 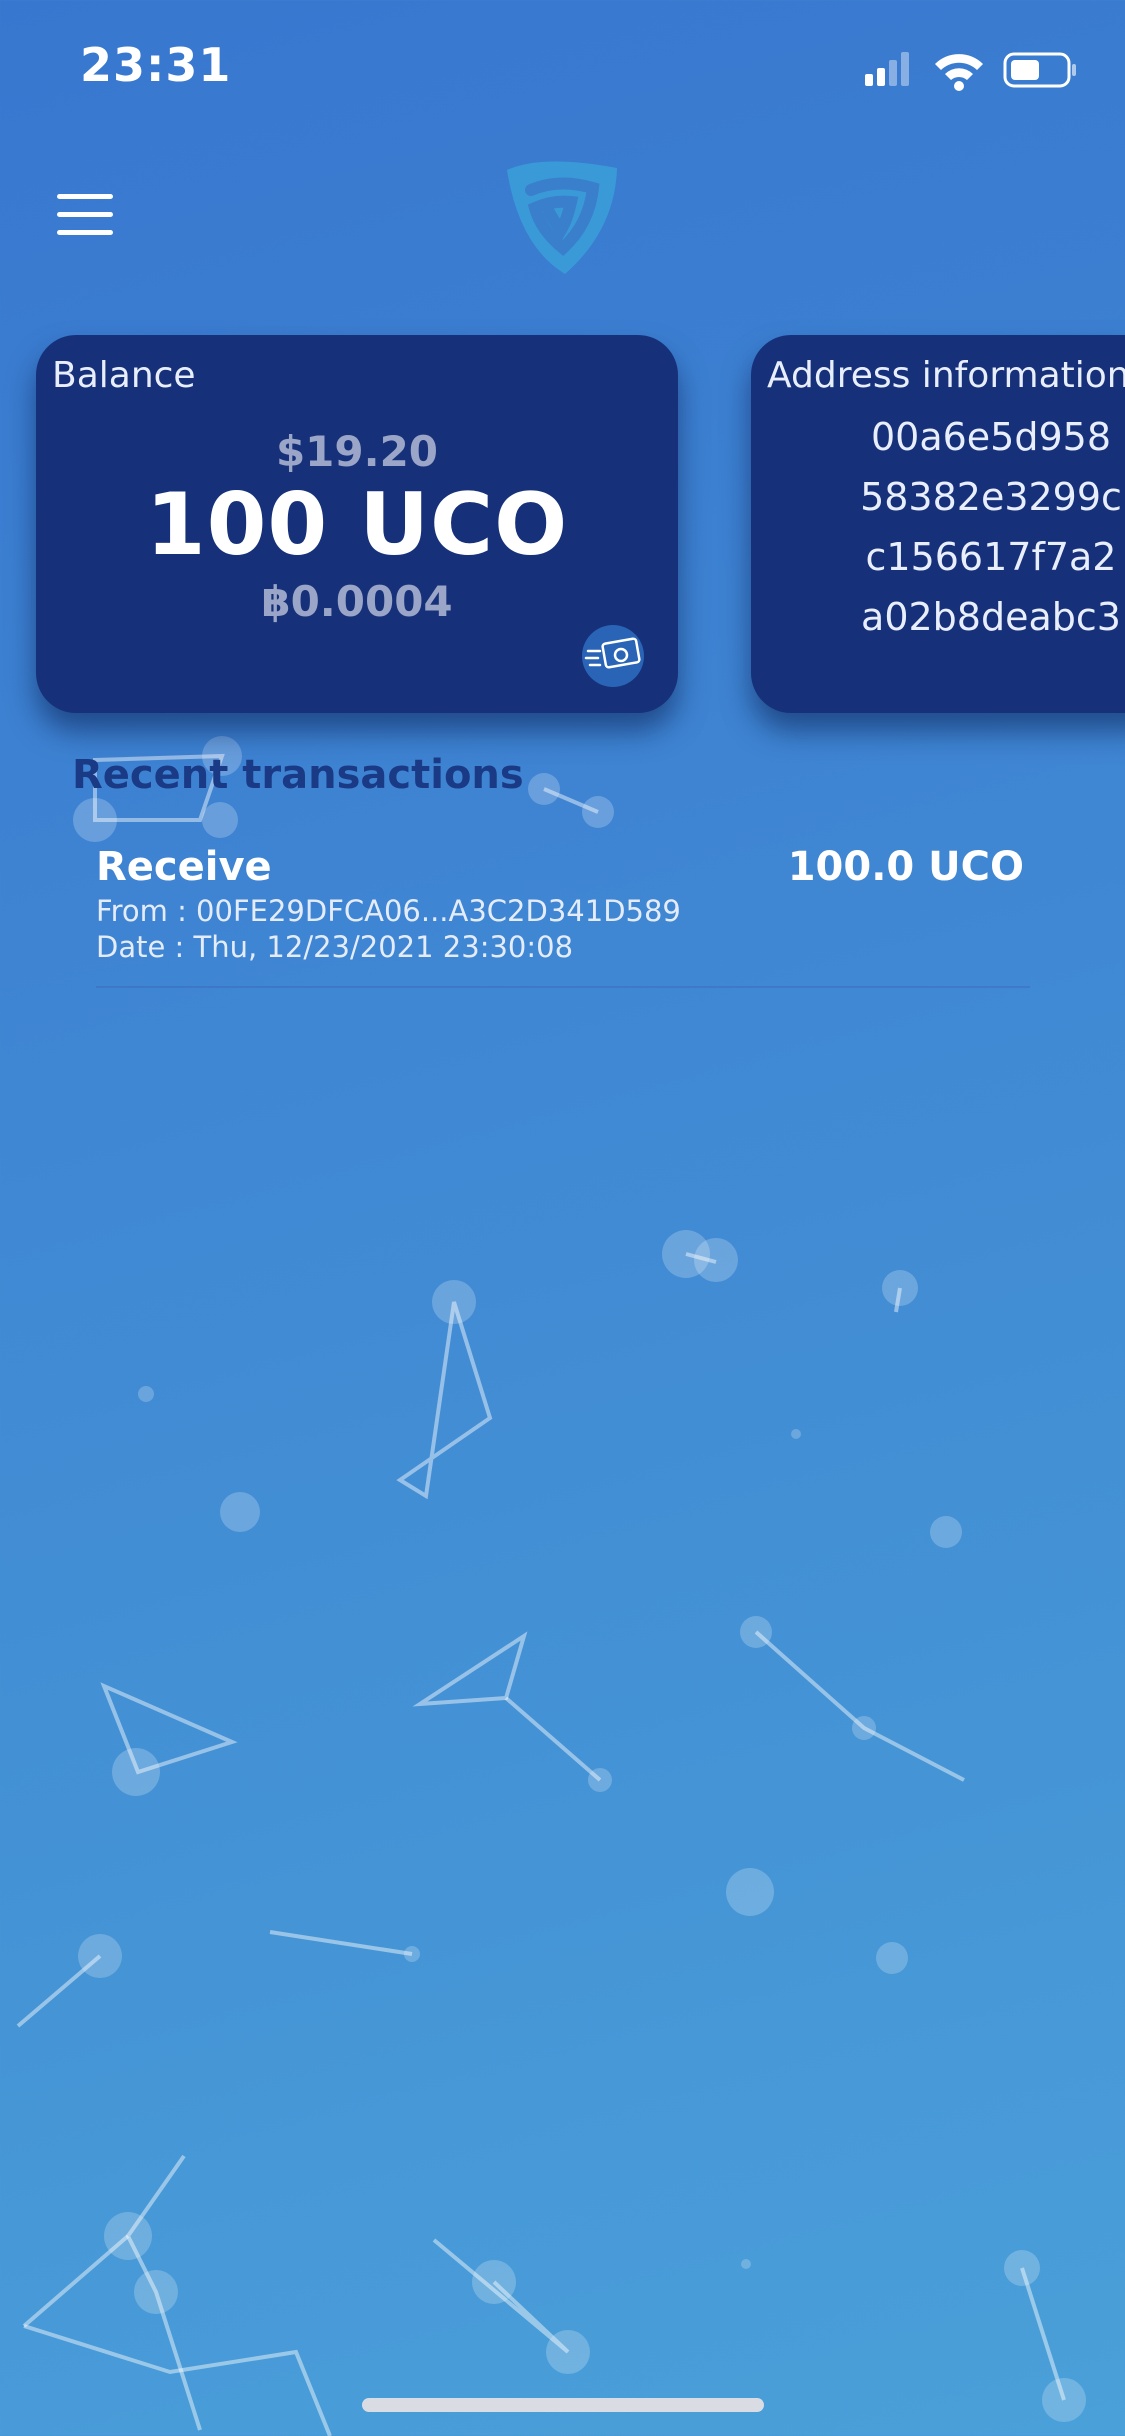 What do you see at coordinates (887, 69) in the screenshot?
I see `cellular-signal-icon` at bounding box center [887, 69].